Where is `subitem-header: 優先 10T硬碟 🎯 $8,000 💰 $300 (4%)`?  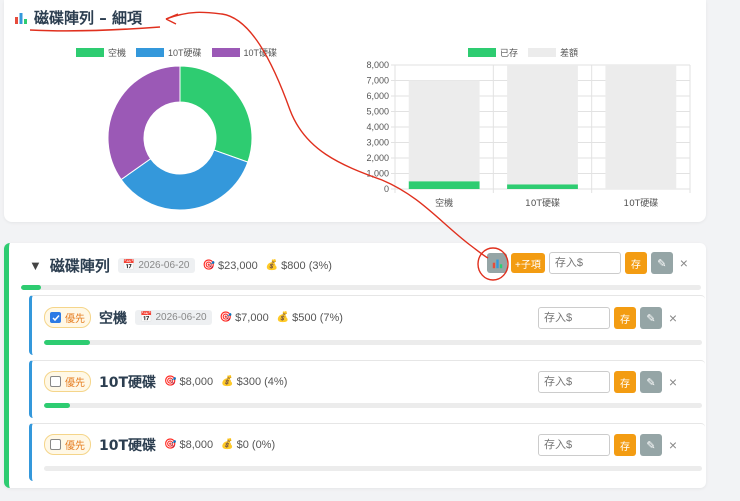
subitem-header: 優先 10T硬碟 🎯 $8,000 💰 $300 (4%) is located at coordinates (165, 381).